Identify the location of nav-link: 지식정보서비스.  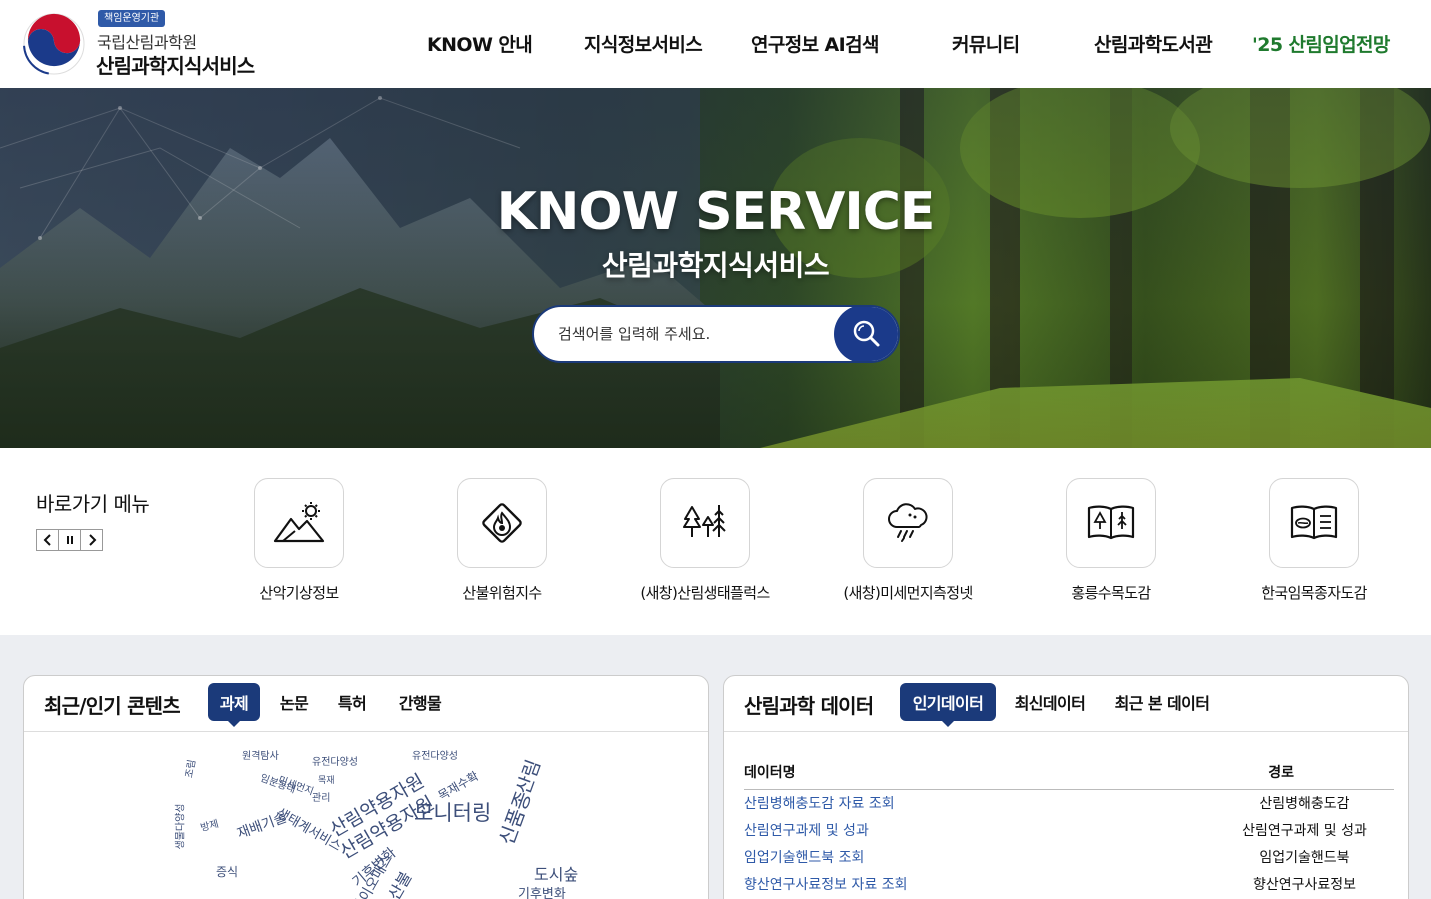
(643, 43).